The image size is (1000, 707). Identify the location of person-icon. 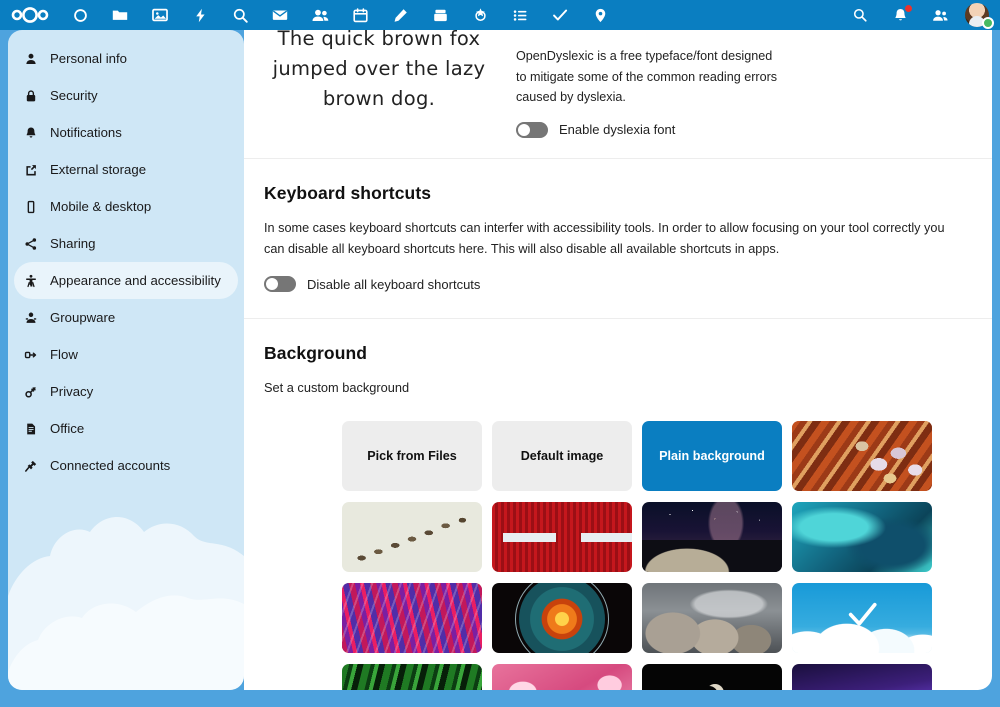
(37, 59).